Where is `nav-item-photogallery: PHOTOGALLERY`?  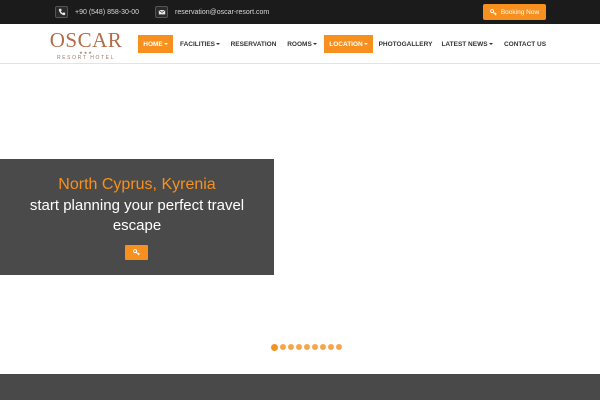 nav-item-photogallery: PHOTOGALLERY is located at coordinates (405, 44).